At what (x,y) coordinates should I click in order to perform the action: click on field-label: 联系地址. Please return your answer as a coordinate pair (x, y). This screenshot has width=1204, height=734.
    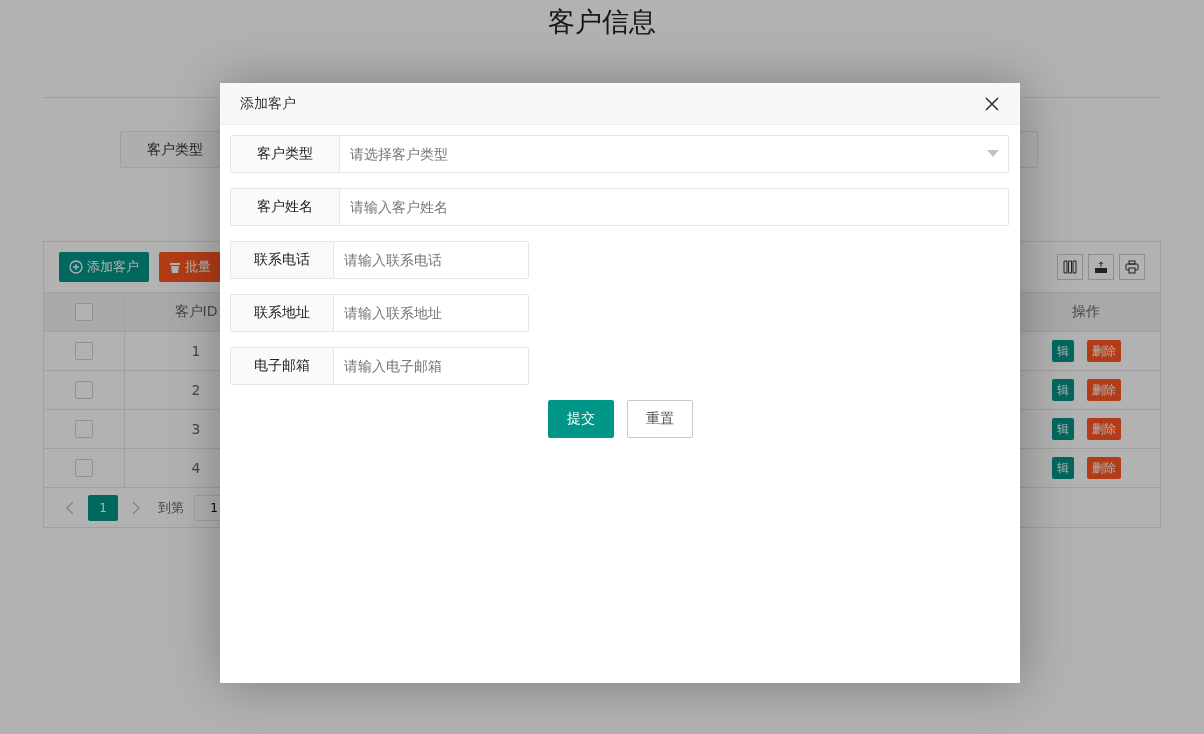
    Looking at the image, I should click on (282, 313).